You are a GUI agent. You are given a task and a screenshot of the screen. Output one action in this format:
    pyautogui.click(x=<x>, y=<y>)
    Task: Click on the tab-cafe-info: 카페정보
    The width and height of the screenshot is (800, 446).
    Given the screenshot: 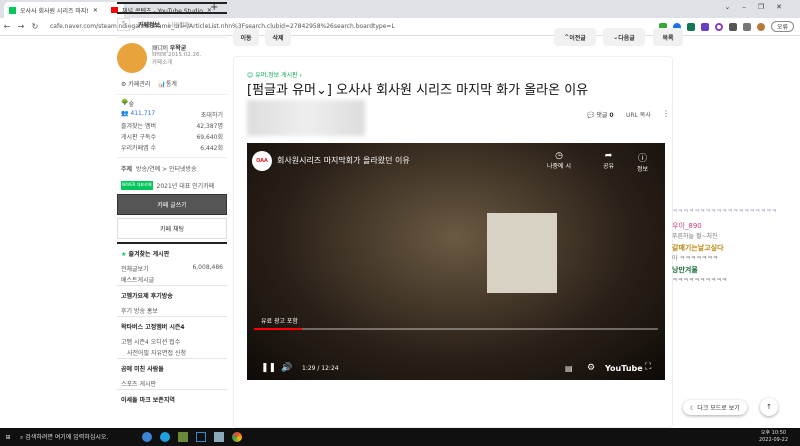 What is the action you would take?
    pyautogui.click(x=149, y=24)
    